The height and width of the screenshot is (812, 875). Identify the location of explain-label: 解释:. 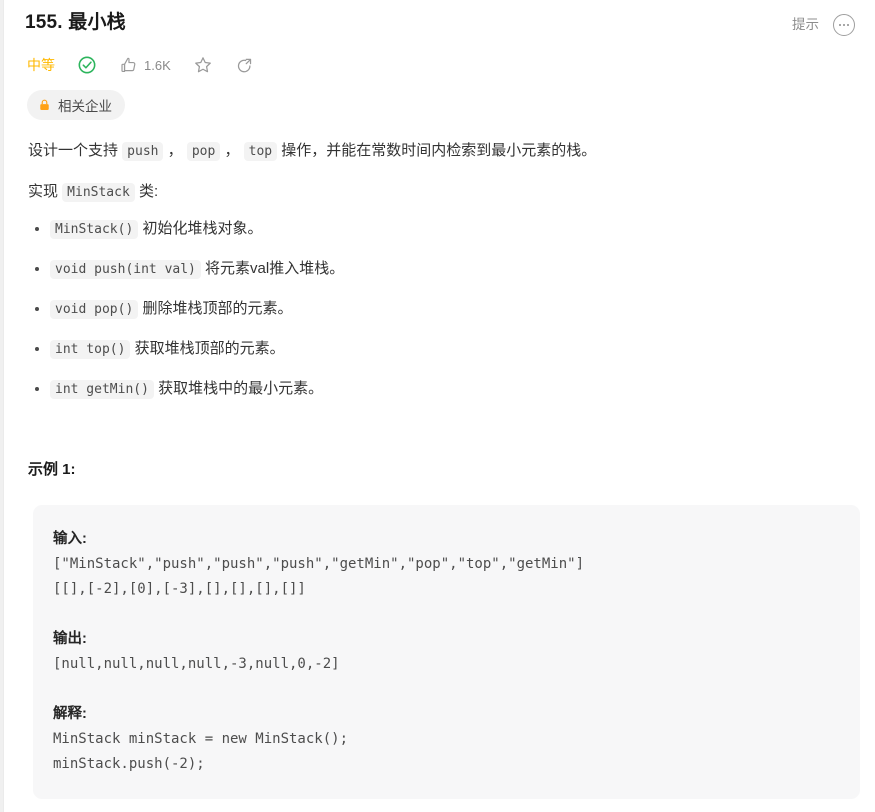
(70, 714).